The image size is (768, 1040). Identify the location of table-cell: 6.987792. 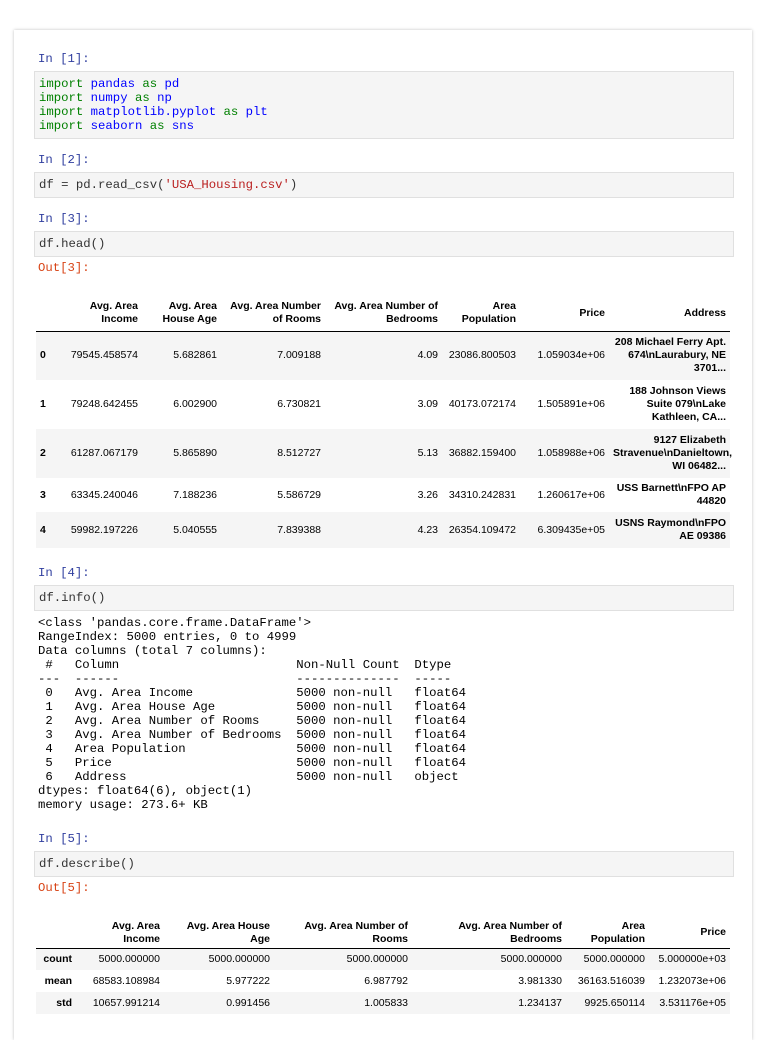
(386, 980).